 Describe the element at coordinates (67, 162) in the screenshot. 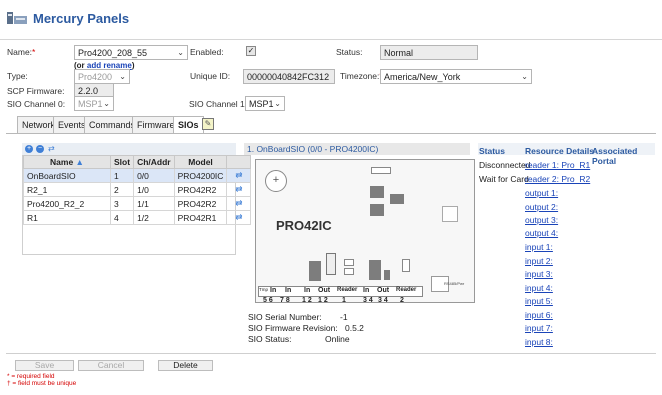

I see `col-name: Name ▲` at that location.